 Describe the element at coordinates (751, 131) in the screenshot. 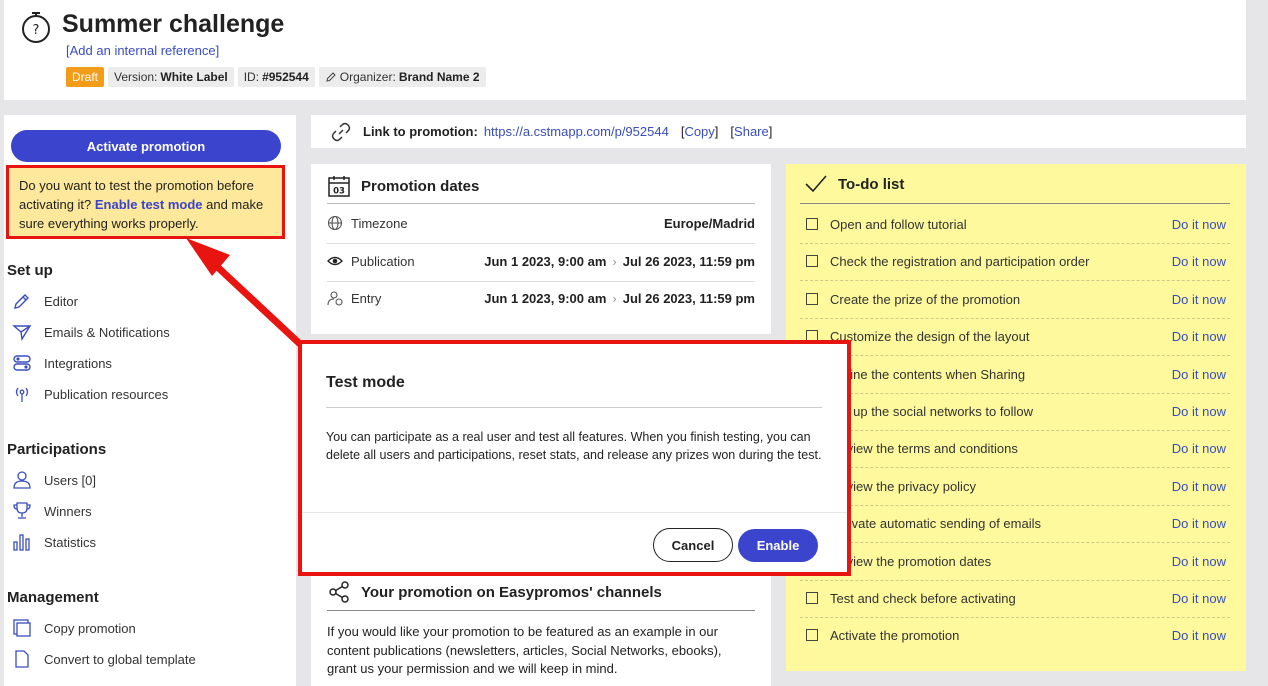

I see `share-link: [Share]` at that location.